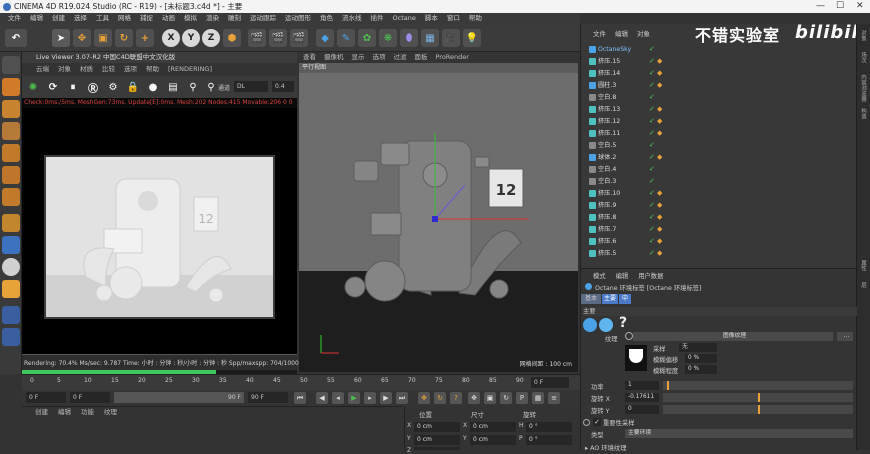  I want to click on lv-menu-cloud: 云端, so click(42, 69).